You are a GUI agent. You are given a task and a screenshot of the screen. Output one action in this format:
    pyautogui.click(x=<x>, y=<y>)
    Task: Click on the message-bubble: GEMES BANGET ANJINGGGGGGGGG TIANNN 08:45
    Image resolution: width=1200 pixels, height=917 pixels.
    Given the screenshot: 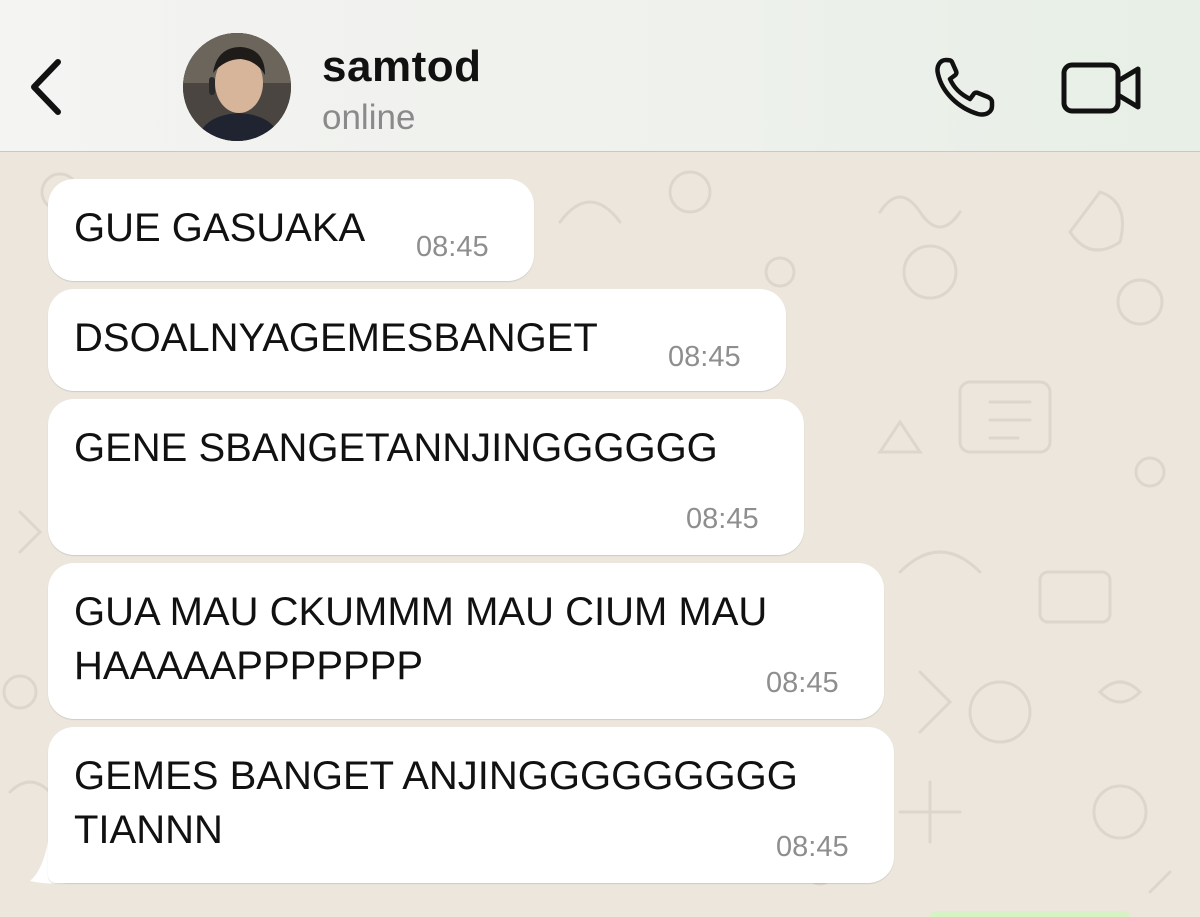 What is the action you would take?
    pyautogui.click(x=471, y=805)
    